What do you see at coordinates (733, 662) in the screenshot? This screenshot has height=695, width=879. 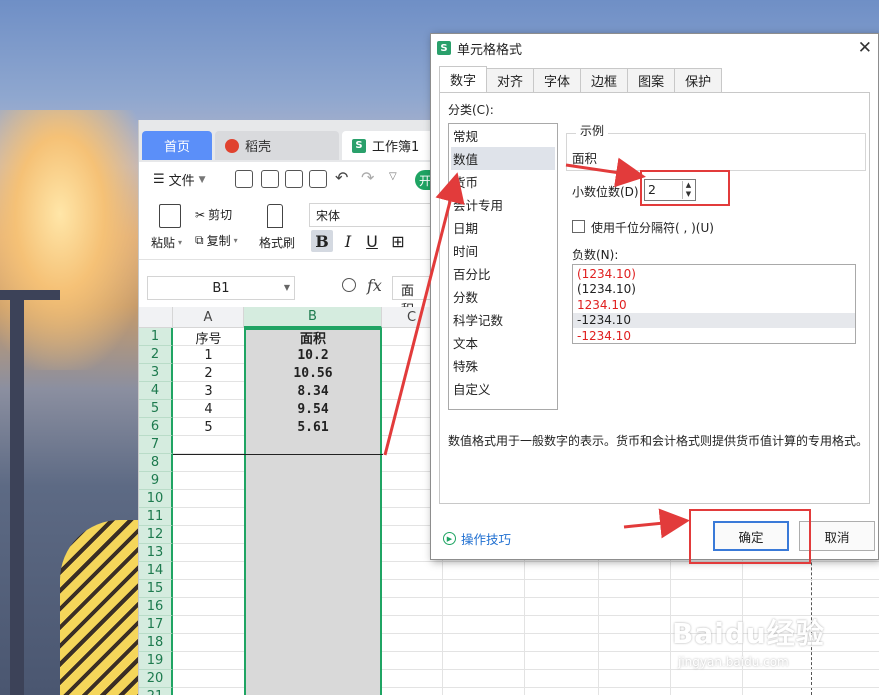 I see `watermark-url: jingyan.baidu.com` at bounding box center [733, 662].